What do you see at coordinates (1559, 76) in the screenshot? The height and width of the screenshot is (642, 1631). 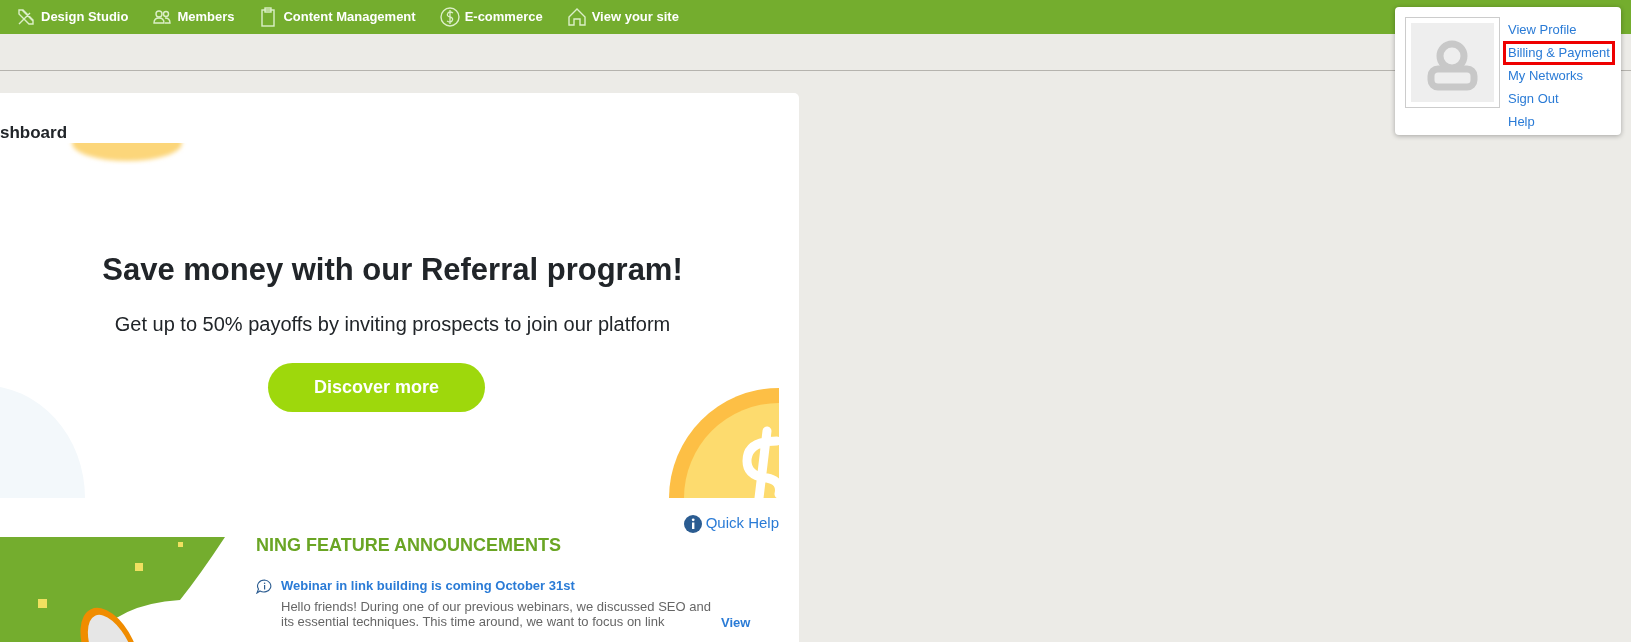 I see `menu-item: My Networks` at bounding box center [1559, 76].